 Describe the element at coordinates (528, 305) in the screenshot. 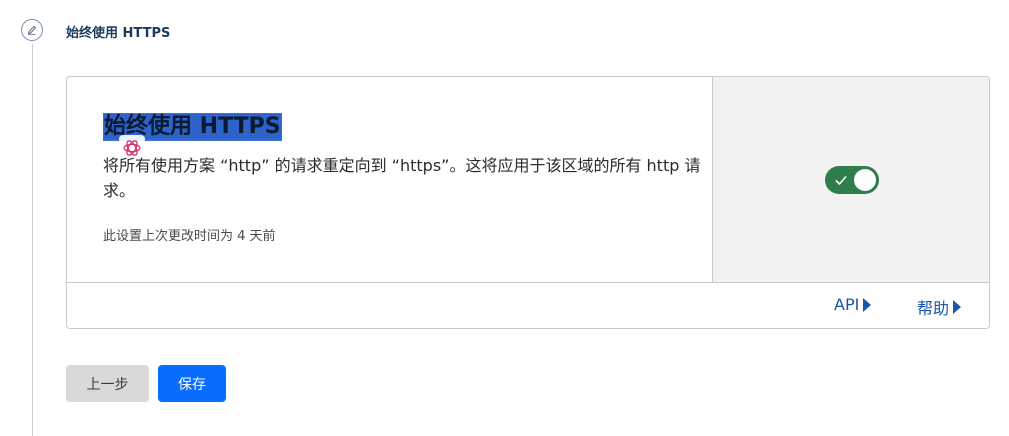

I see `card-footer: API 帮助` at that location.